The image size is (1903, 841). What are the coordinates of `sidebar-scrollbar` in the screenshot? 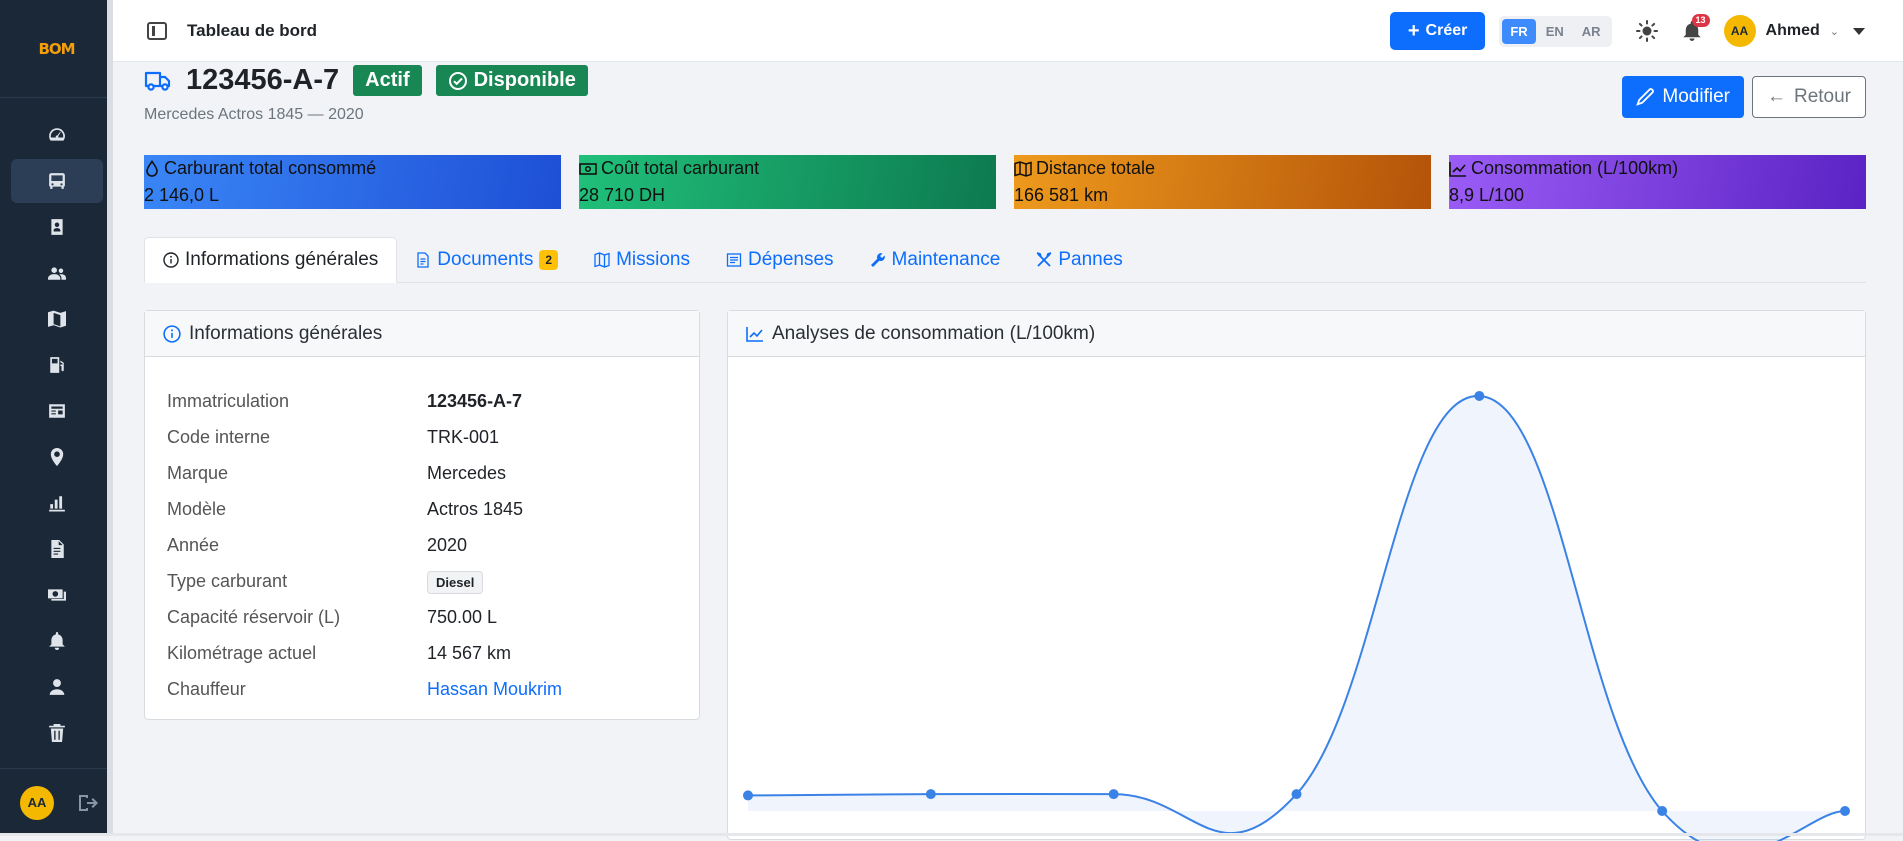 It's located at (110, 418).